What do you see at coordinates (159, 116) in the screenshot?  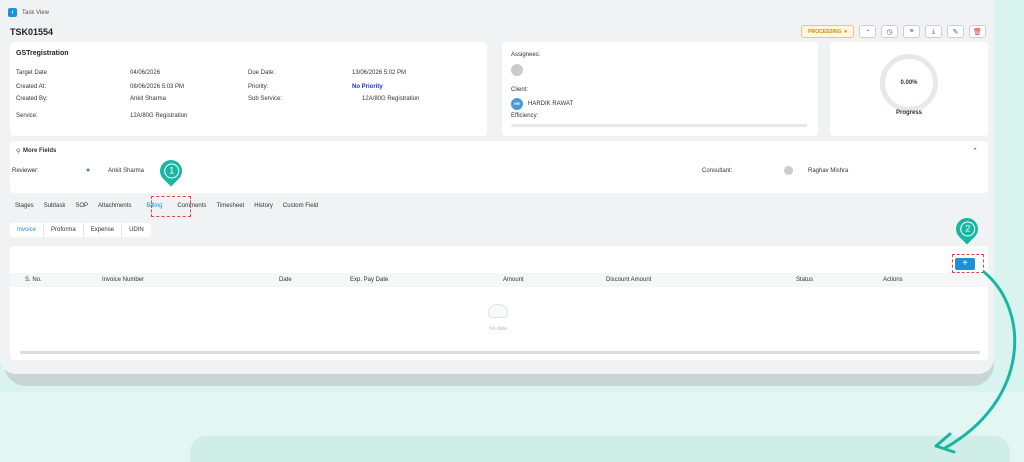 I see `service-value: 12A/80G Registration` at bounding box center [159, 116].